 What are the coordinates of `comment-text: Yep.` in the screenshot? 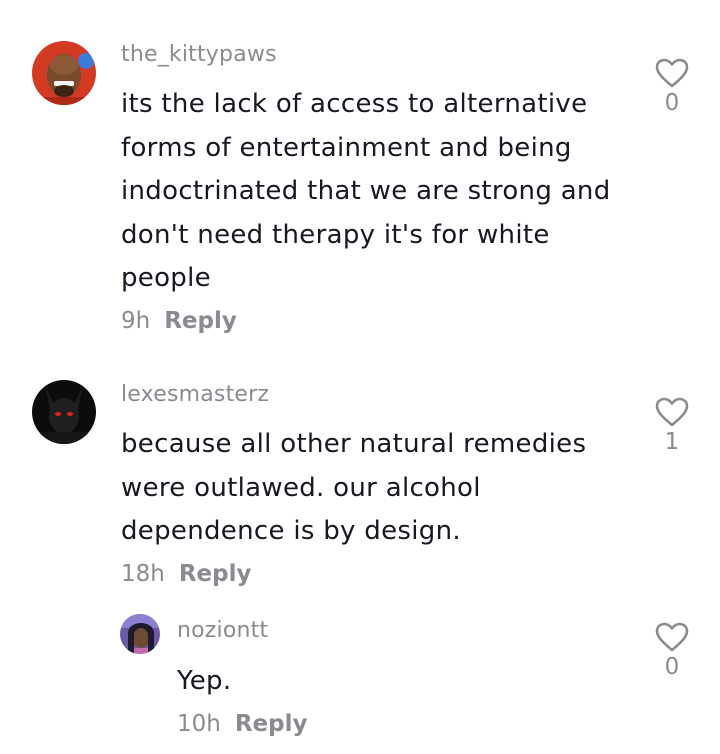 It's located at (204, 681).